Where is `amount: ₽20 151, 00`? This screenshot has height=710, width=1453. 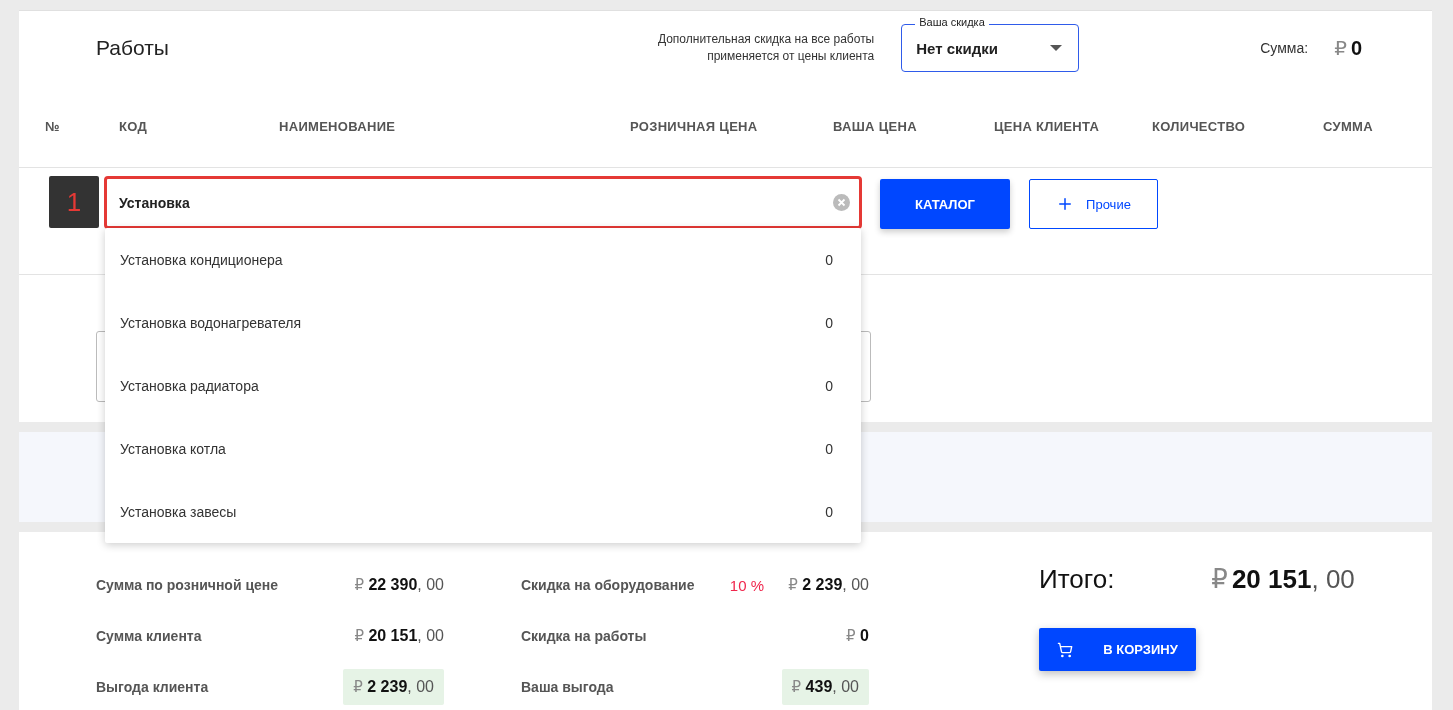
amount: ₽20 151, 00 is located at coordinates (1283, 579).